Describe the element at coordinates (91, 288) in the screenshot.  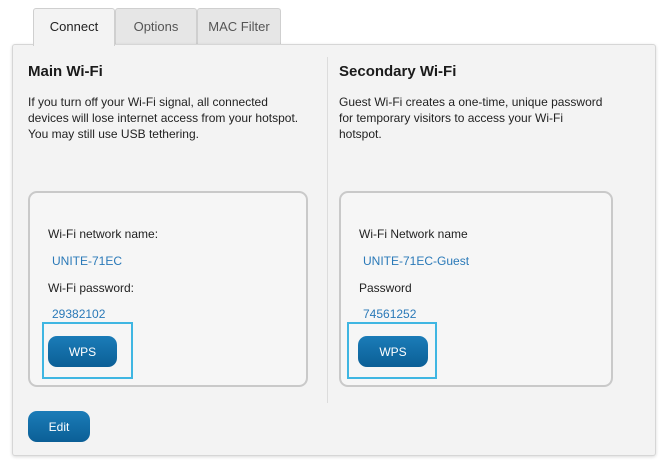
I see `main-wifi-password-label: Wi-Fi password:` at that location.